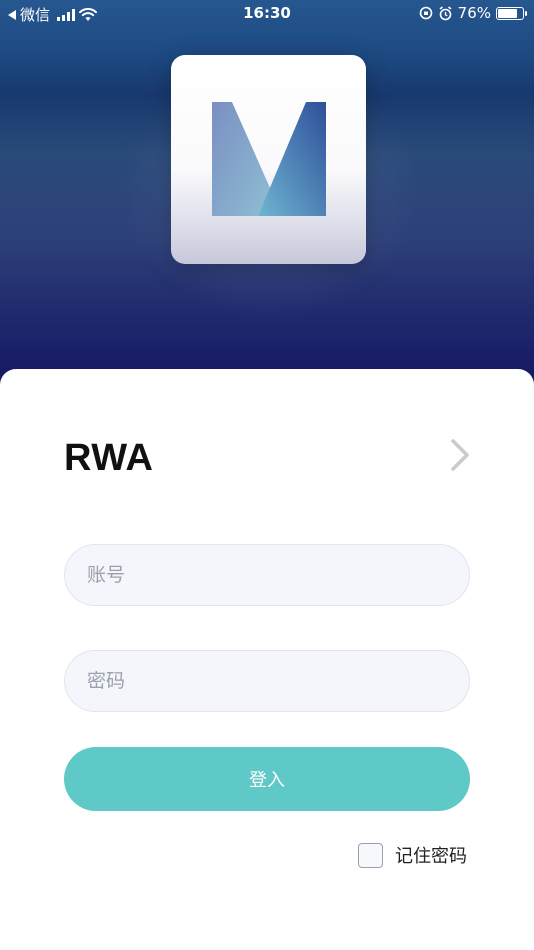 Image resolution: width=534 pixels, height=950 pixels. Describe the element at coordinates (431, 855) in the screenshot. I see `remember-label: 记住密码` at that location.